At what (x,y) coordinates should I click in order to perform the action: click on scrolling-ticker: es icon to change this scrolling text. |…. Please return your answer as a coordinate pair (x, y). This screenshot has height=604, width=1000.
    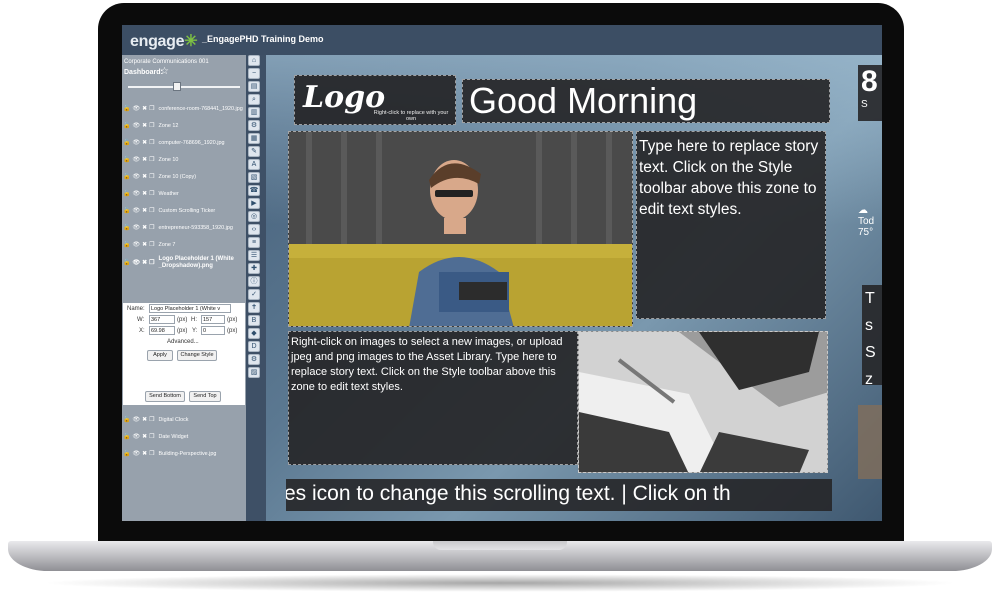
    Looking at the image, I should click on (559, 495).